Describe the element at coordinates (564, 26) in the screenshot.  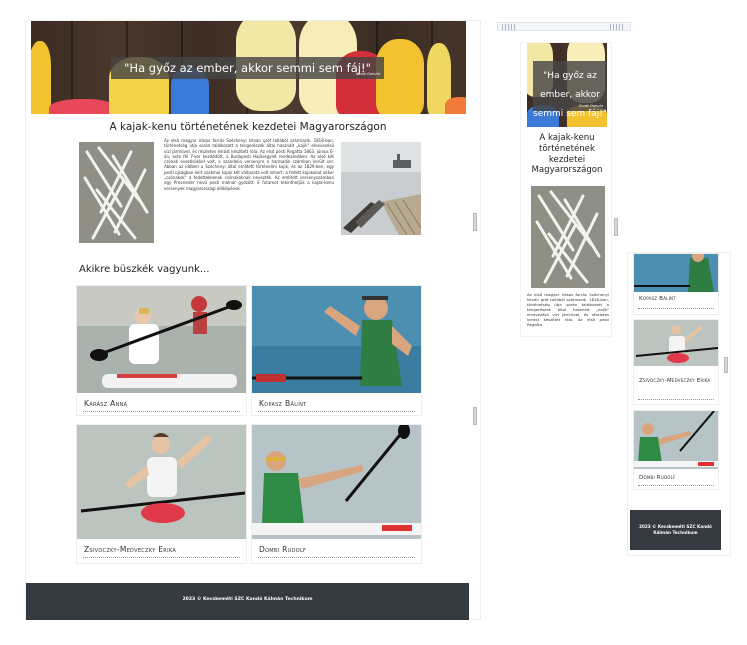
I see `browser-toolbar-strip` at that location.